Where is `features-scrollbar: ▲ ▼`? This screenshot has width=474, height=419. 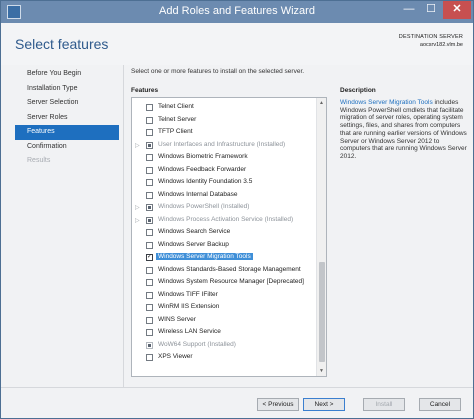 features-scrollbar: ▲ ▼ is located at coordinates (321, 237).